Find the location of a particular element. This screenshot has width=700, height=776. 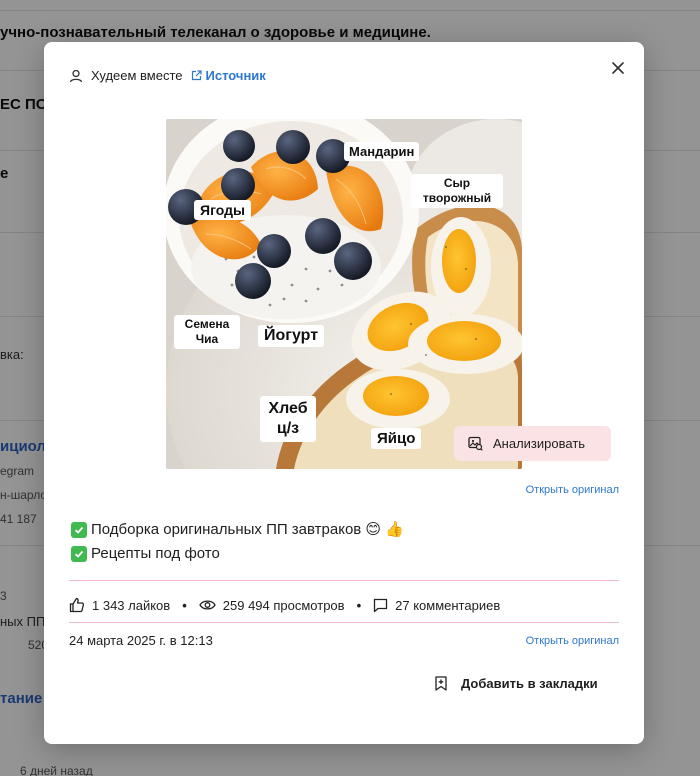

photo-label-egg: Яйцо is located at coordinates (396, 438).